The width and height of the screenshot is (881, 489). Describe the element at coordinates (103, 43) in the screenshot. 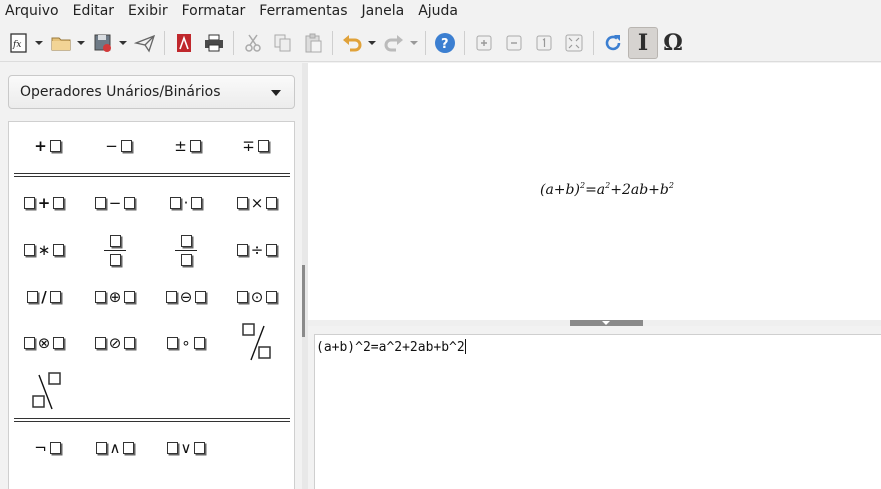

I see `save-button` at that location.